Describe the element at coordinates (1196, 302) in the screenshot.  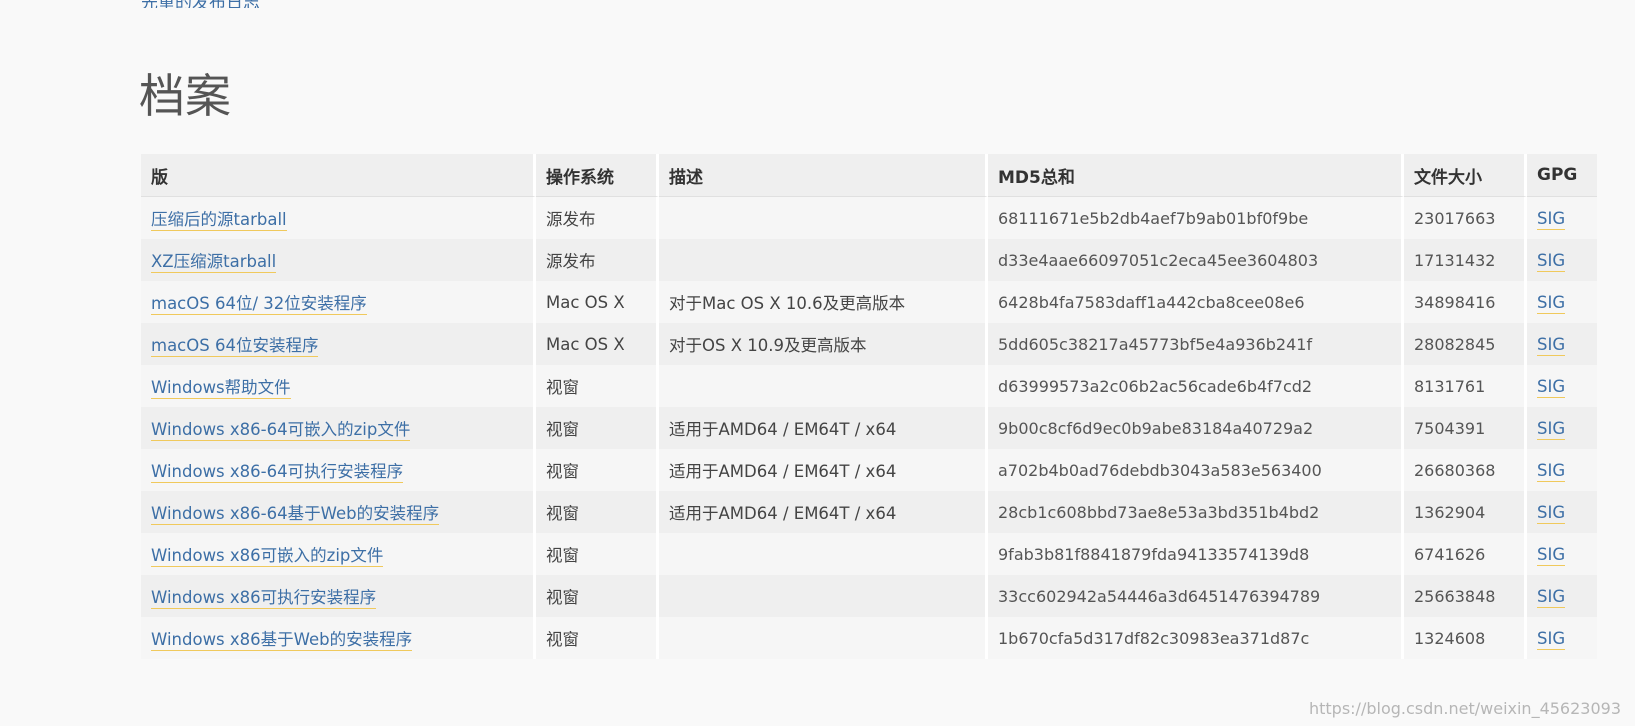
I see `md5-cell: 6428b4fa7583daff1a442cba8cee08e6` at that location.